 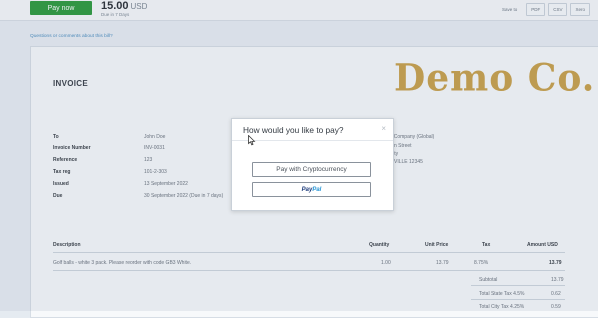 I want to click on paypal-button: PayPal, so click(x=311, y=189).